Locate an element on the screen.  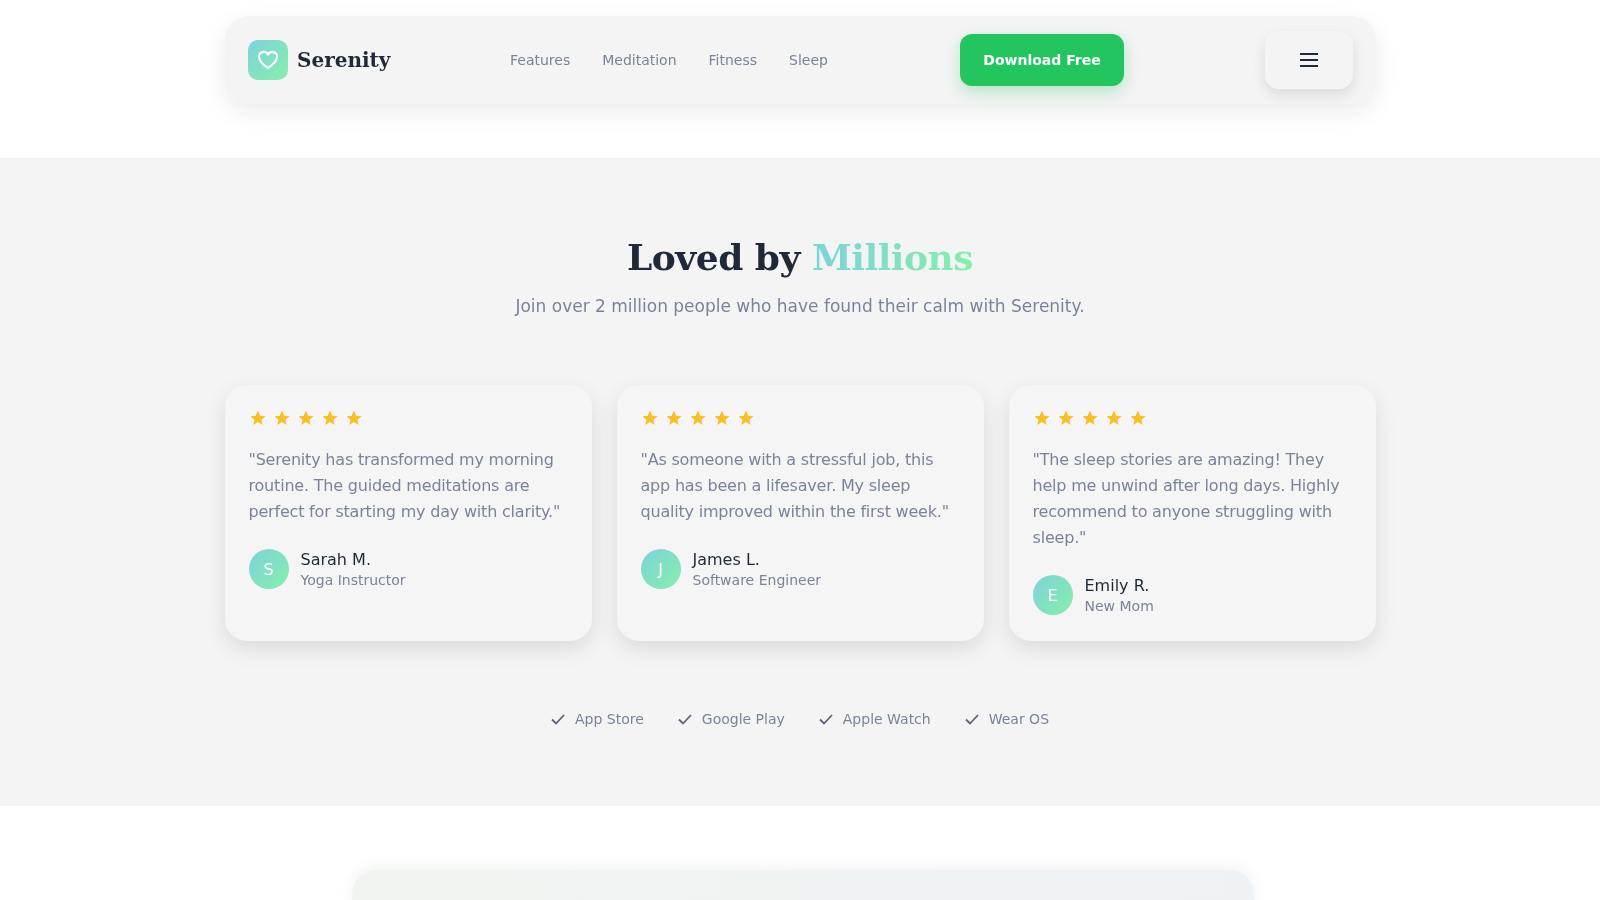
nav-link: Fitness is located at coordinates (733, 60).